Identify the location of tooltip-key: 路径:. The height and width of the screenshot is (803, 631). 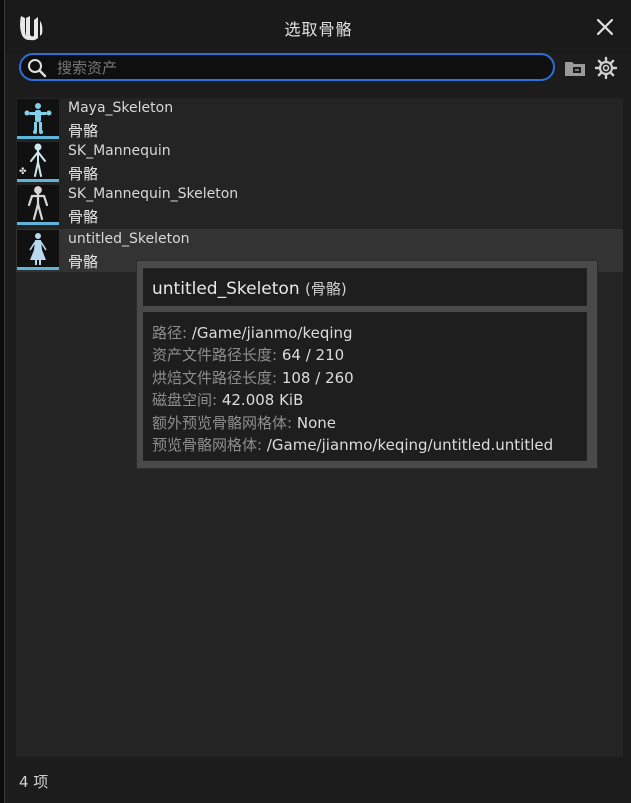
(170, 333).